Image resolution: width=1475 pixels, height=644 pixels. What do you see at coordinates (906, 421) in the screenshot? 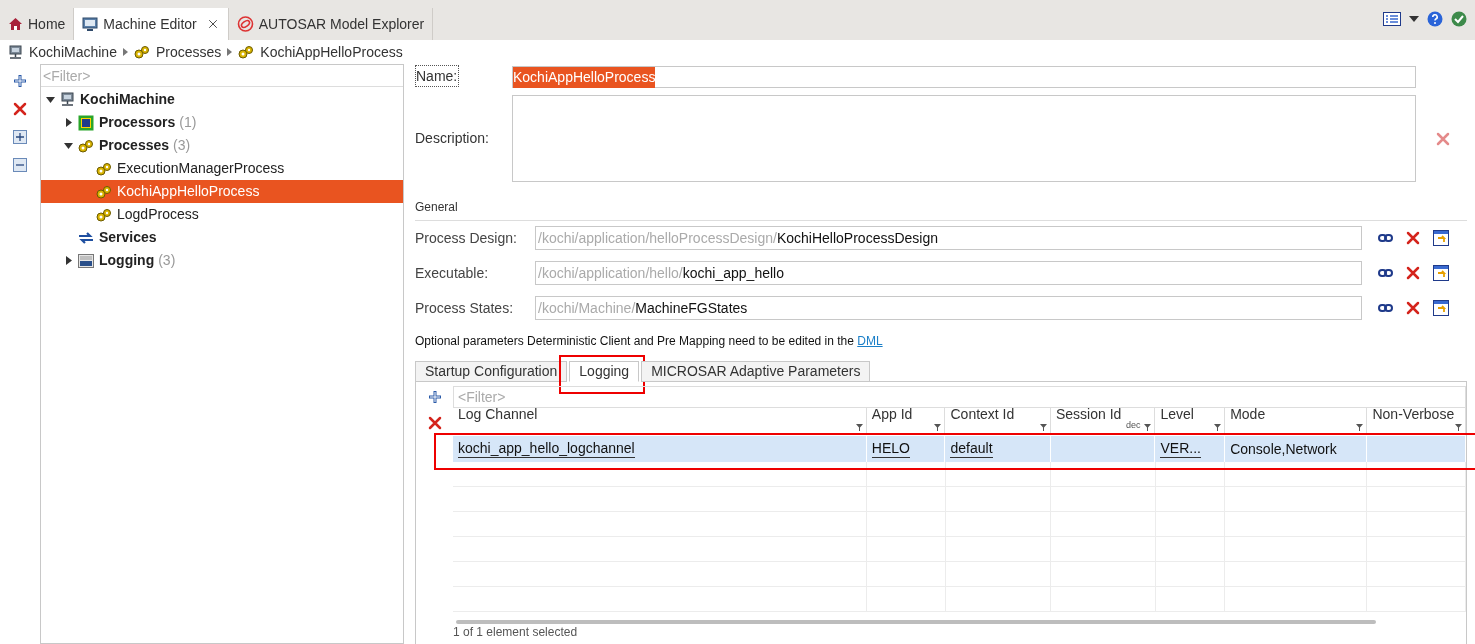
I see `column-header: App Id` at bounding box center [906, 421].